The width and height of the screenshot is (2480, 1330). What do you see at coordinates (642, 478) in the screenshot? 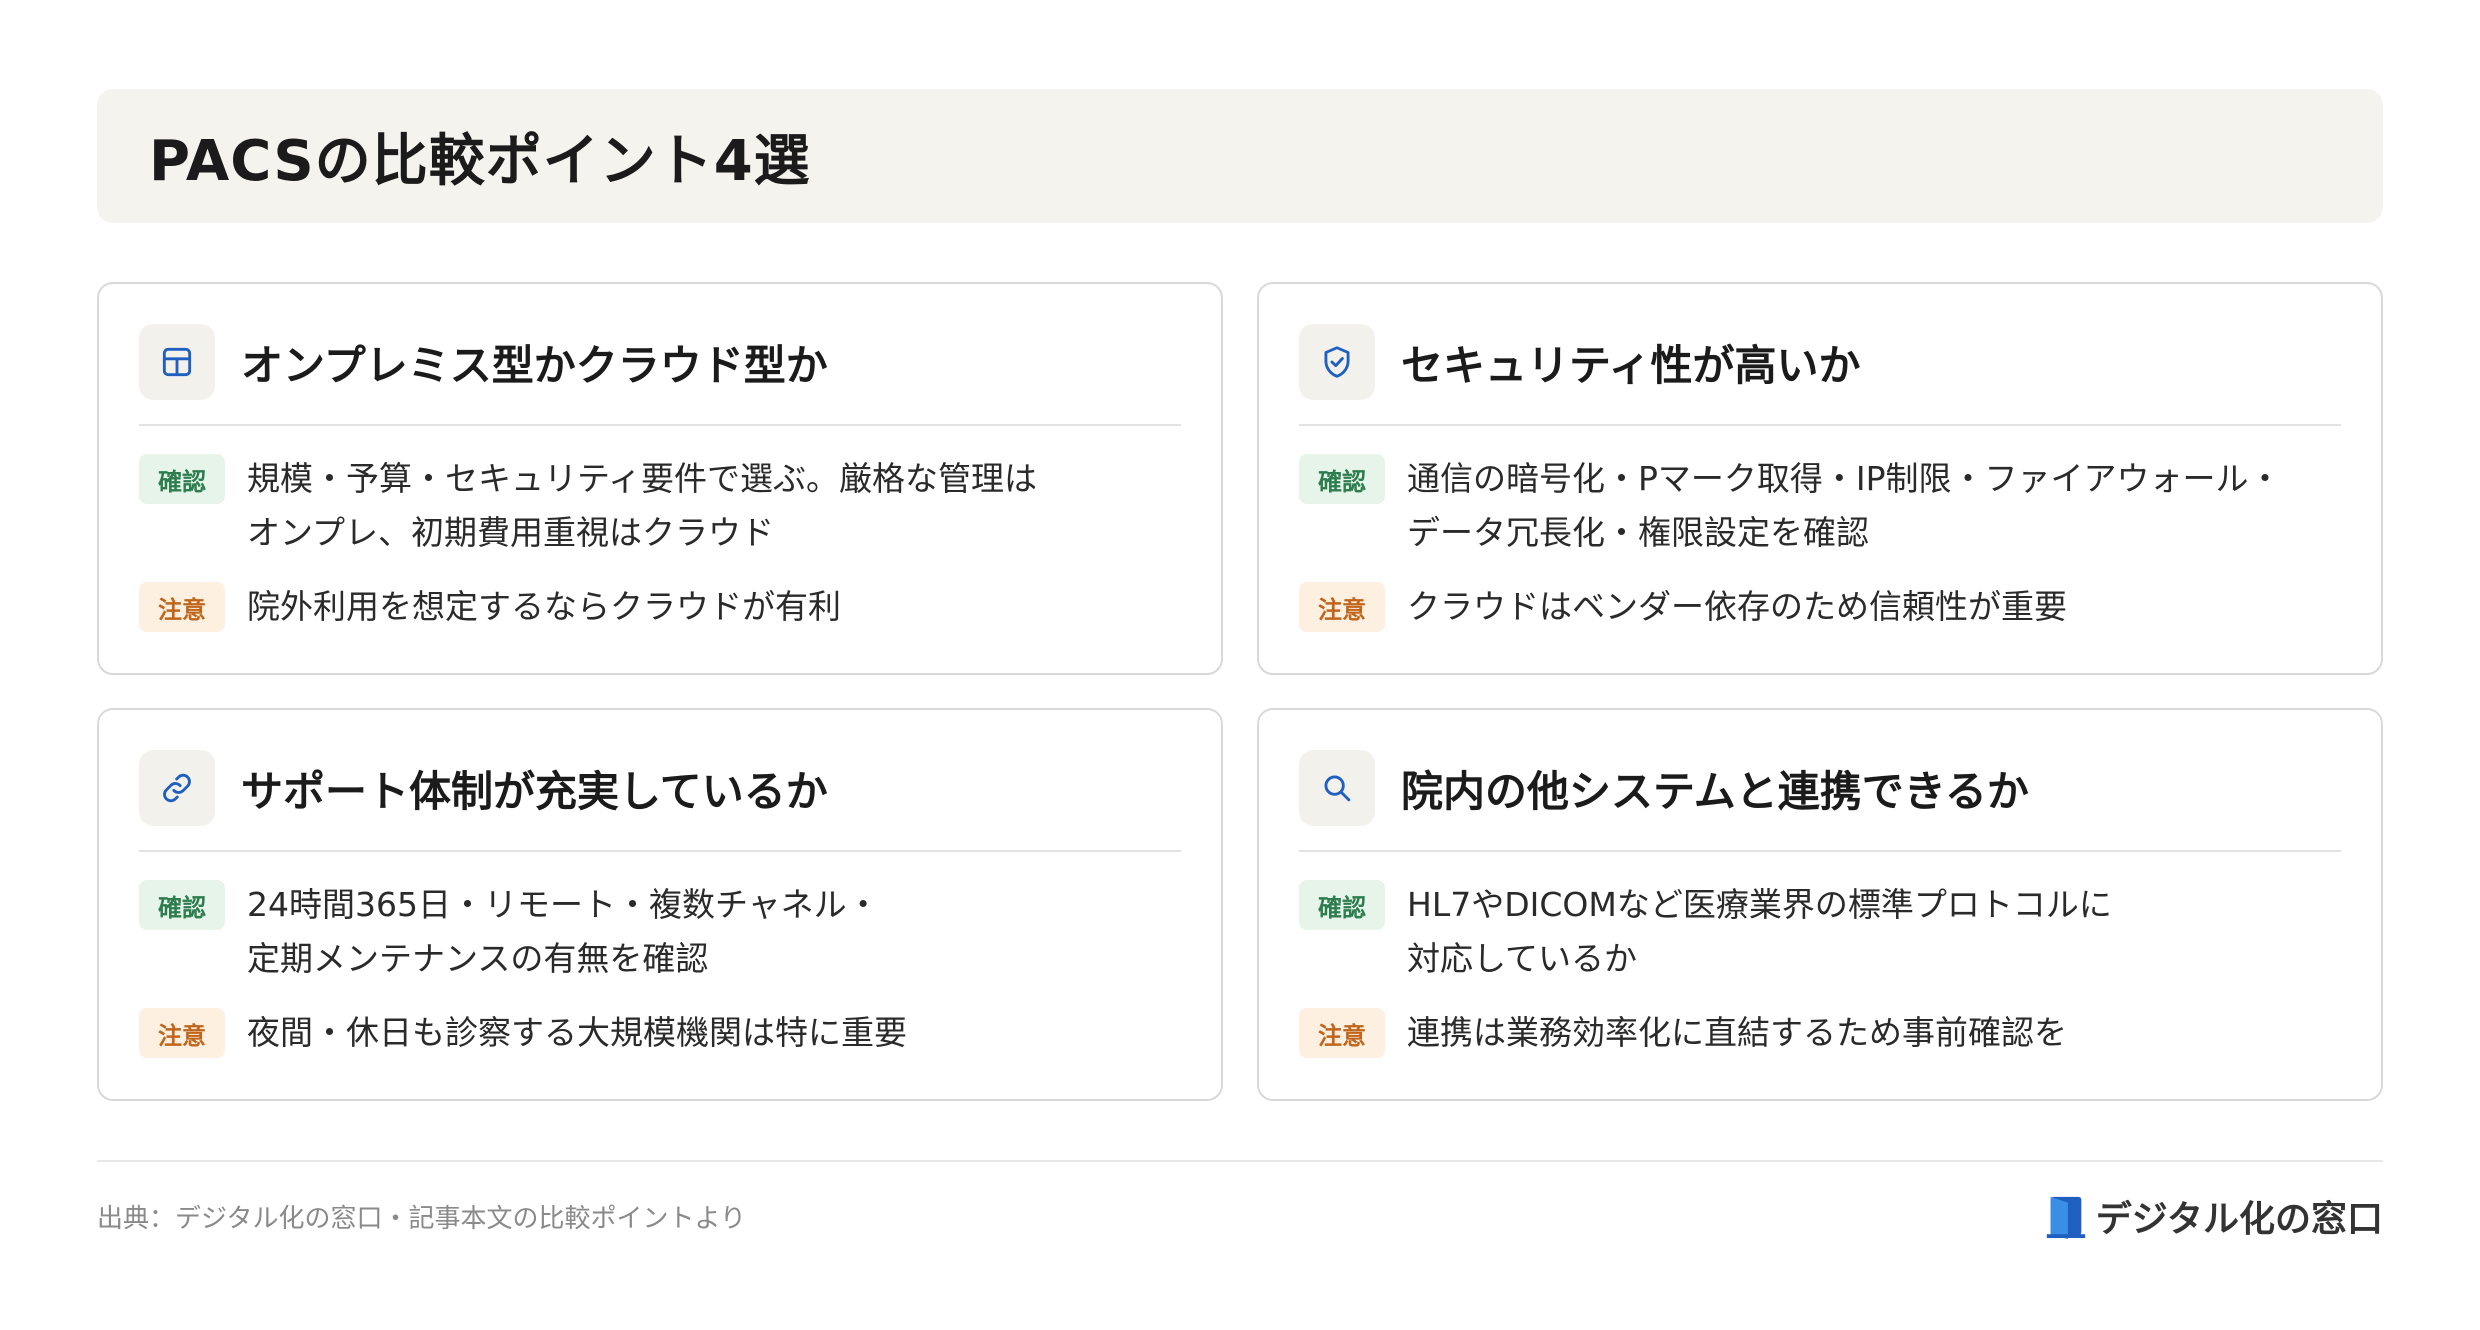
I see `check-text-line-1: 規模・予算・セキュリティ要件で選ぶ。厳格な管理は` at bounding box center [642, 478].